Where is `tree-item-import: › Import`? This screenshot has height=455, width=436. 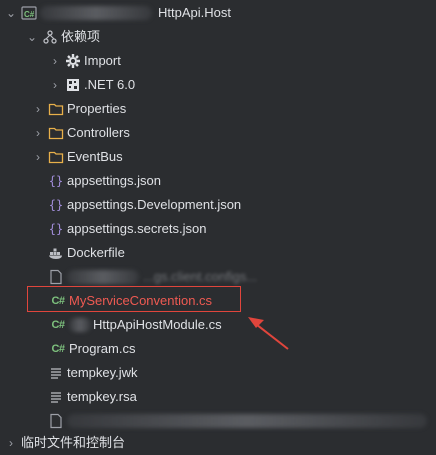 tree-item-import: › Import is located at coordinates (218, 61).